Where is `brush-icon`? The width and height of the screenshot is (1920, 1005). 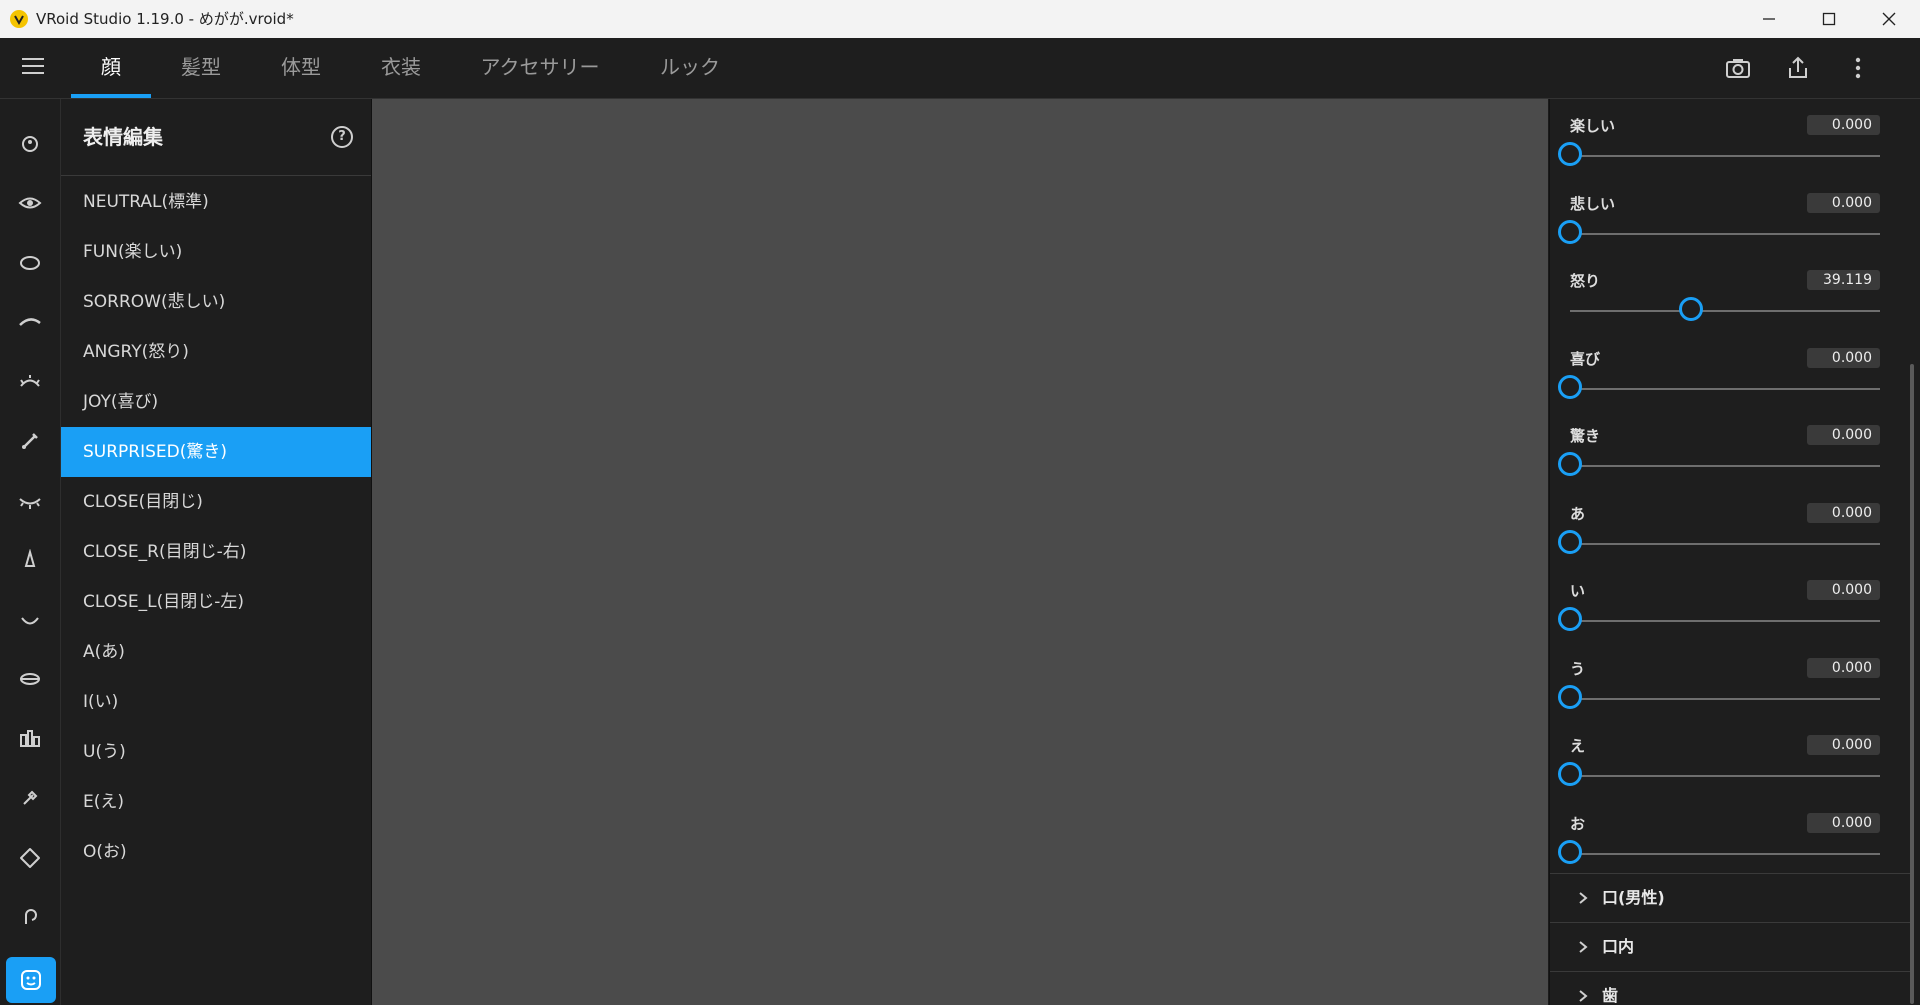 brush-icon is located at coordinates (30, 798).